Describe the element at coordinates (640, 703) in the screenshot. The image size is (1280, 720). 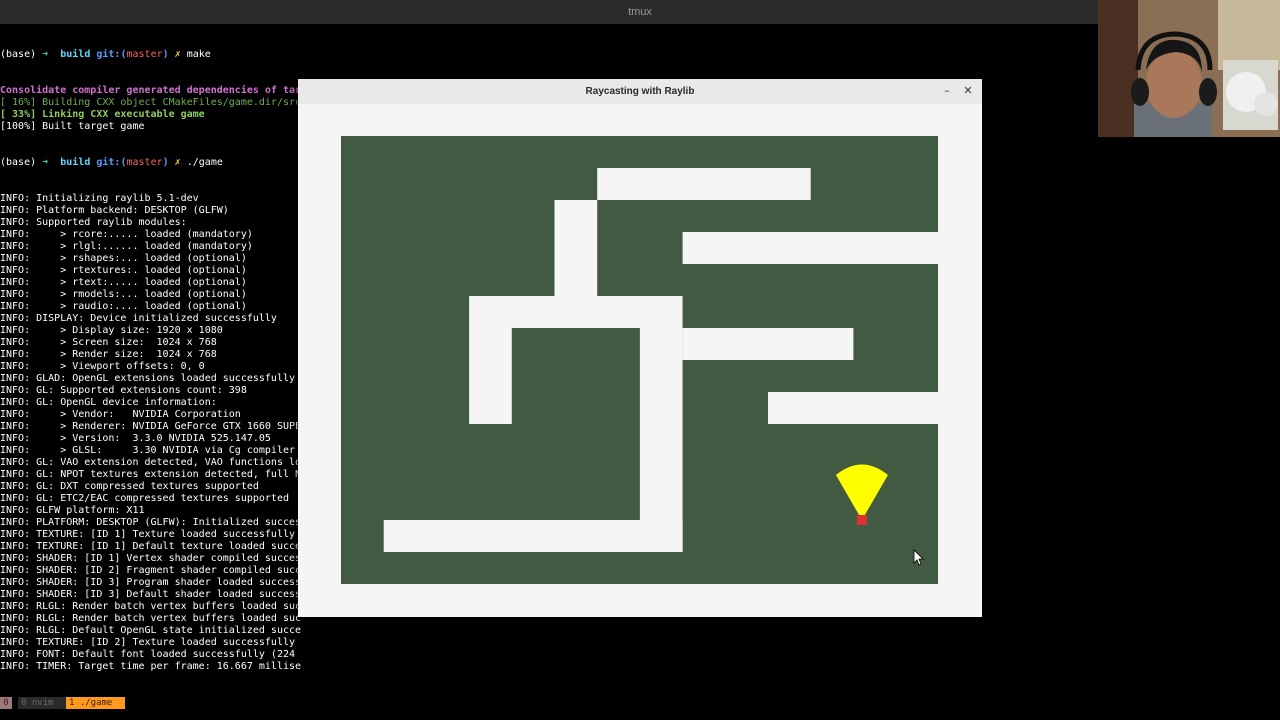
I see `tmux-status-bar: 0 0 nvim 1 ./game` at that location.